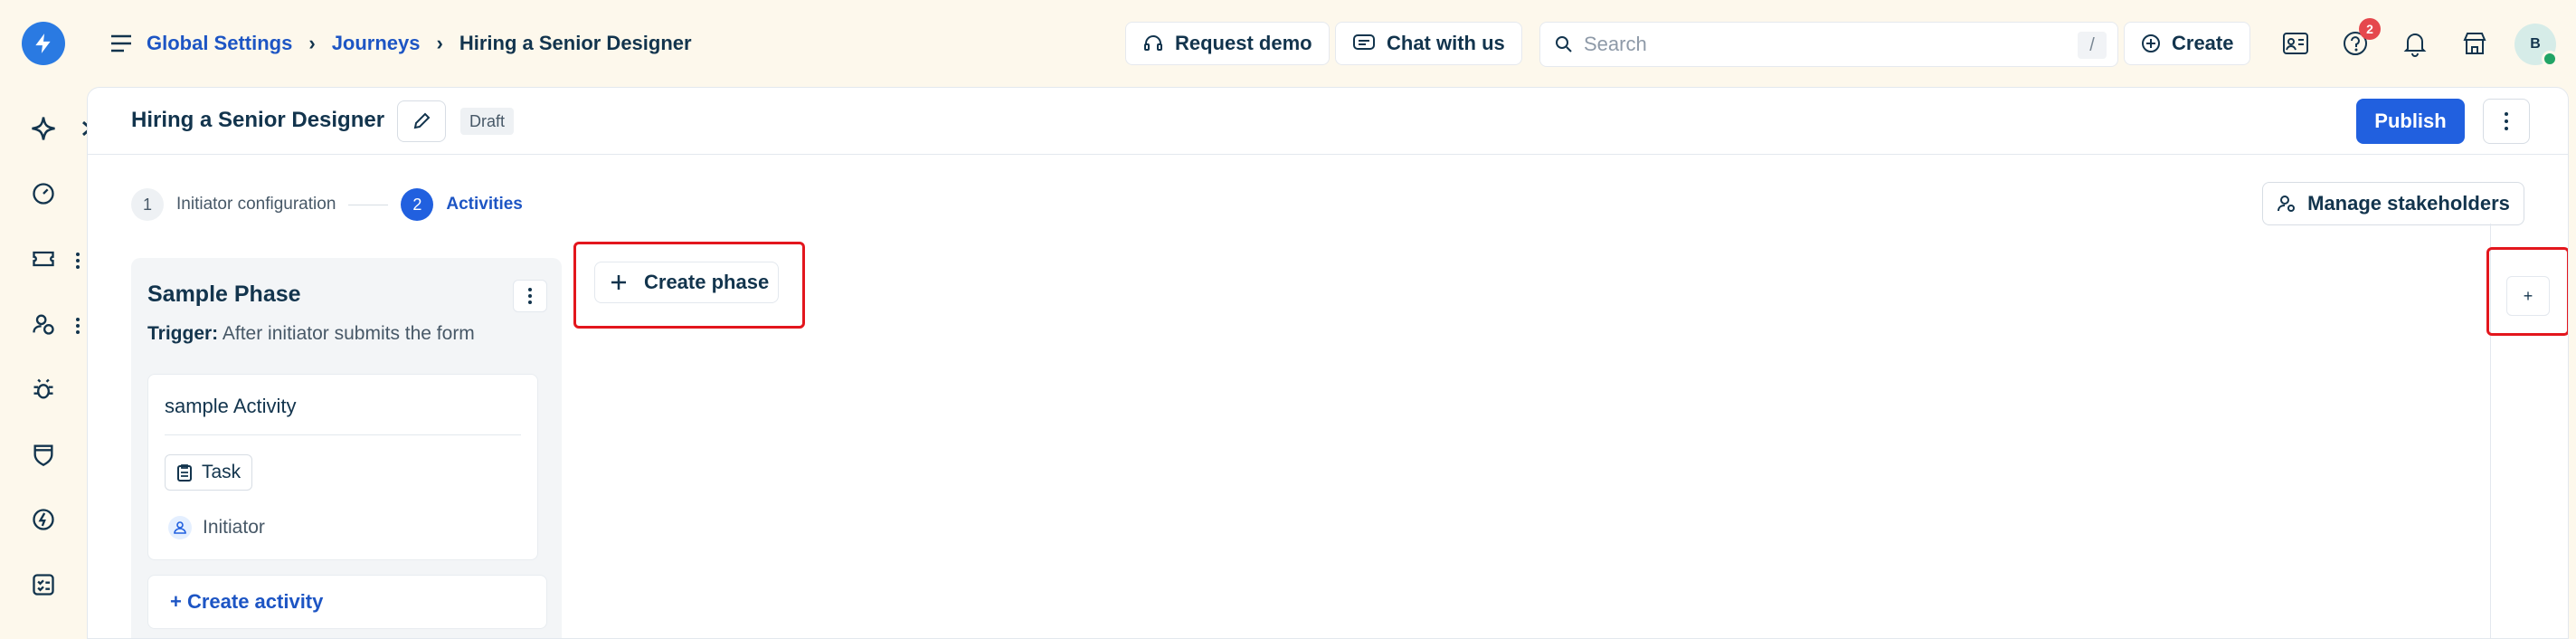 Image resolution: width=2576 pixels, height=639 pixels. I want to click on left-rail, so click(46, 319).